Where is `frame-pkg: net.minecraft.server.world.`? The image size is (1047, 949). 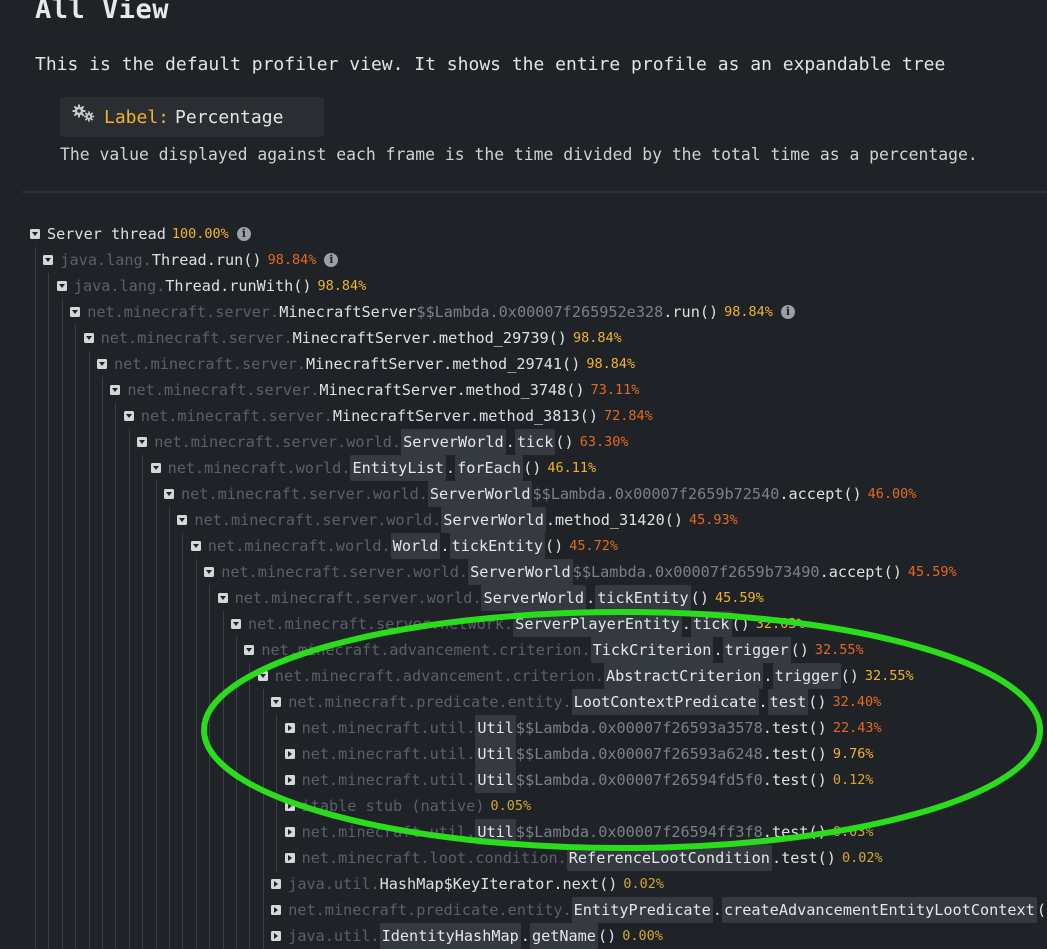
frame-pkg: net.minecraft.server.world. is located at coordinates (304, 494).